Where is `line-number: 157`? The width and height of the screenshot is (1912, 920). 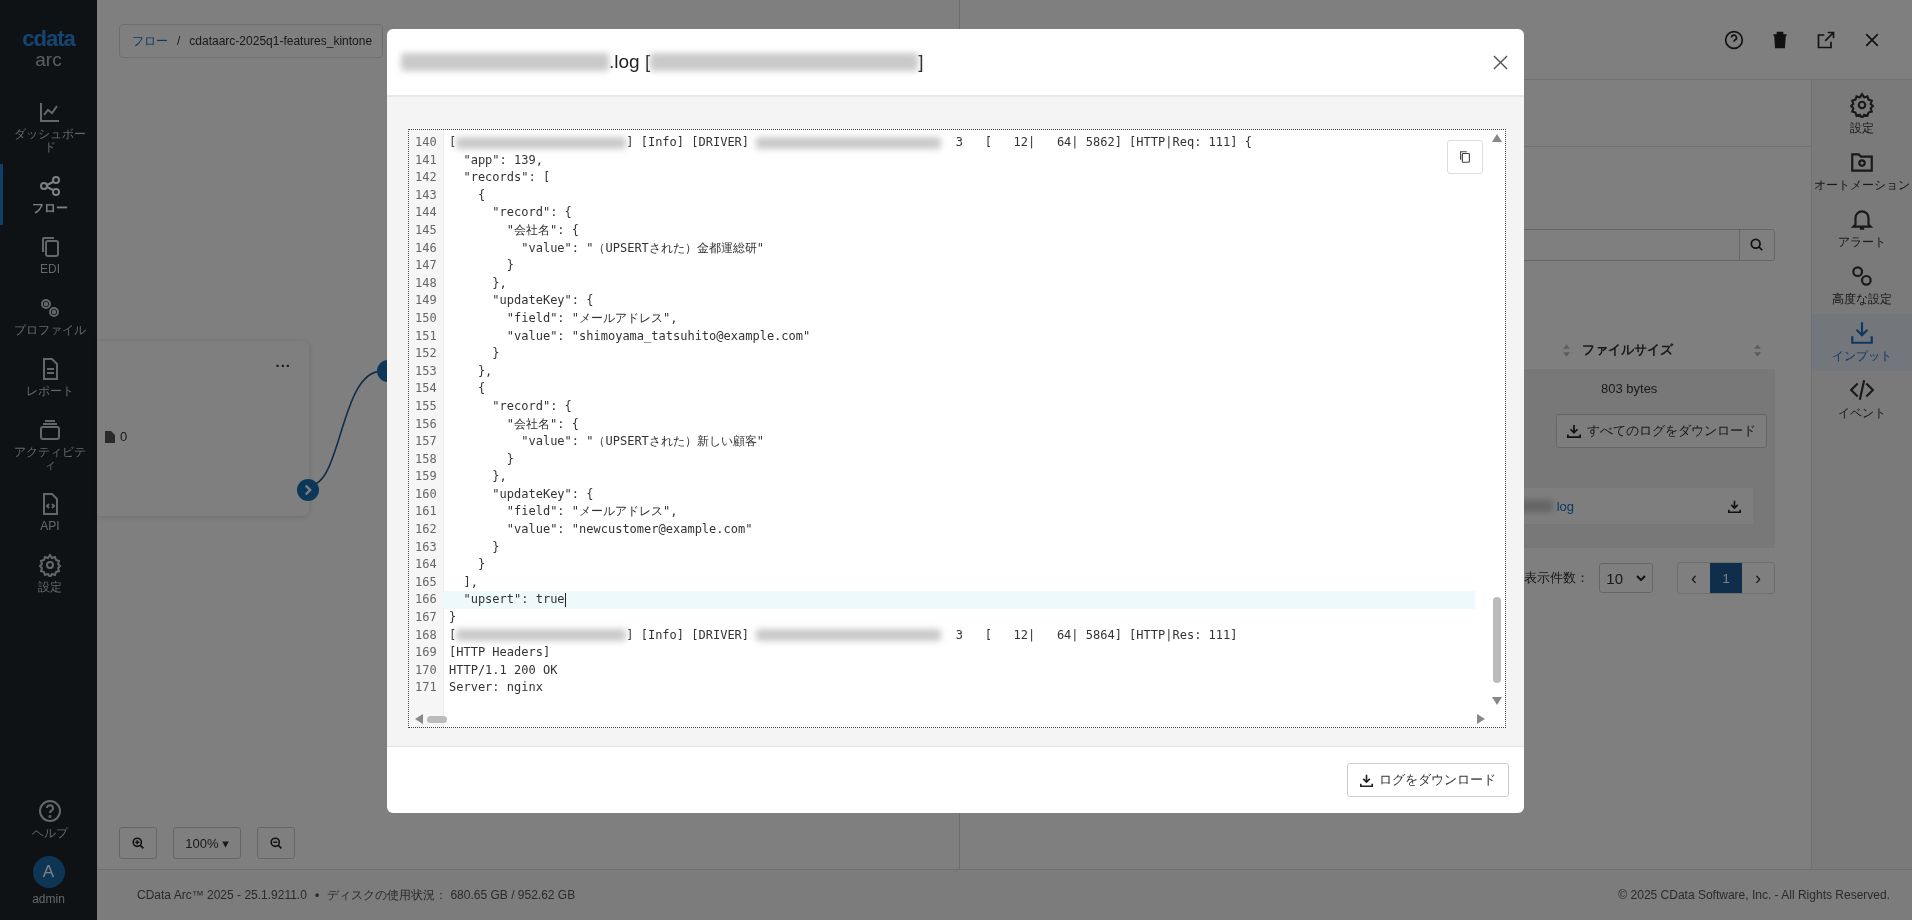 line-number: 157 is located at coordinates (426, 442).